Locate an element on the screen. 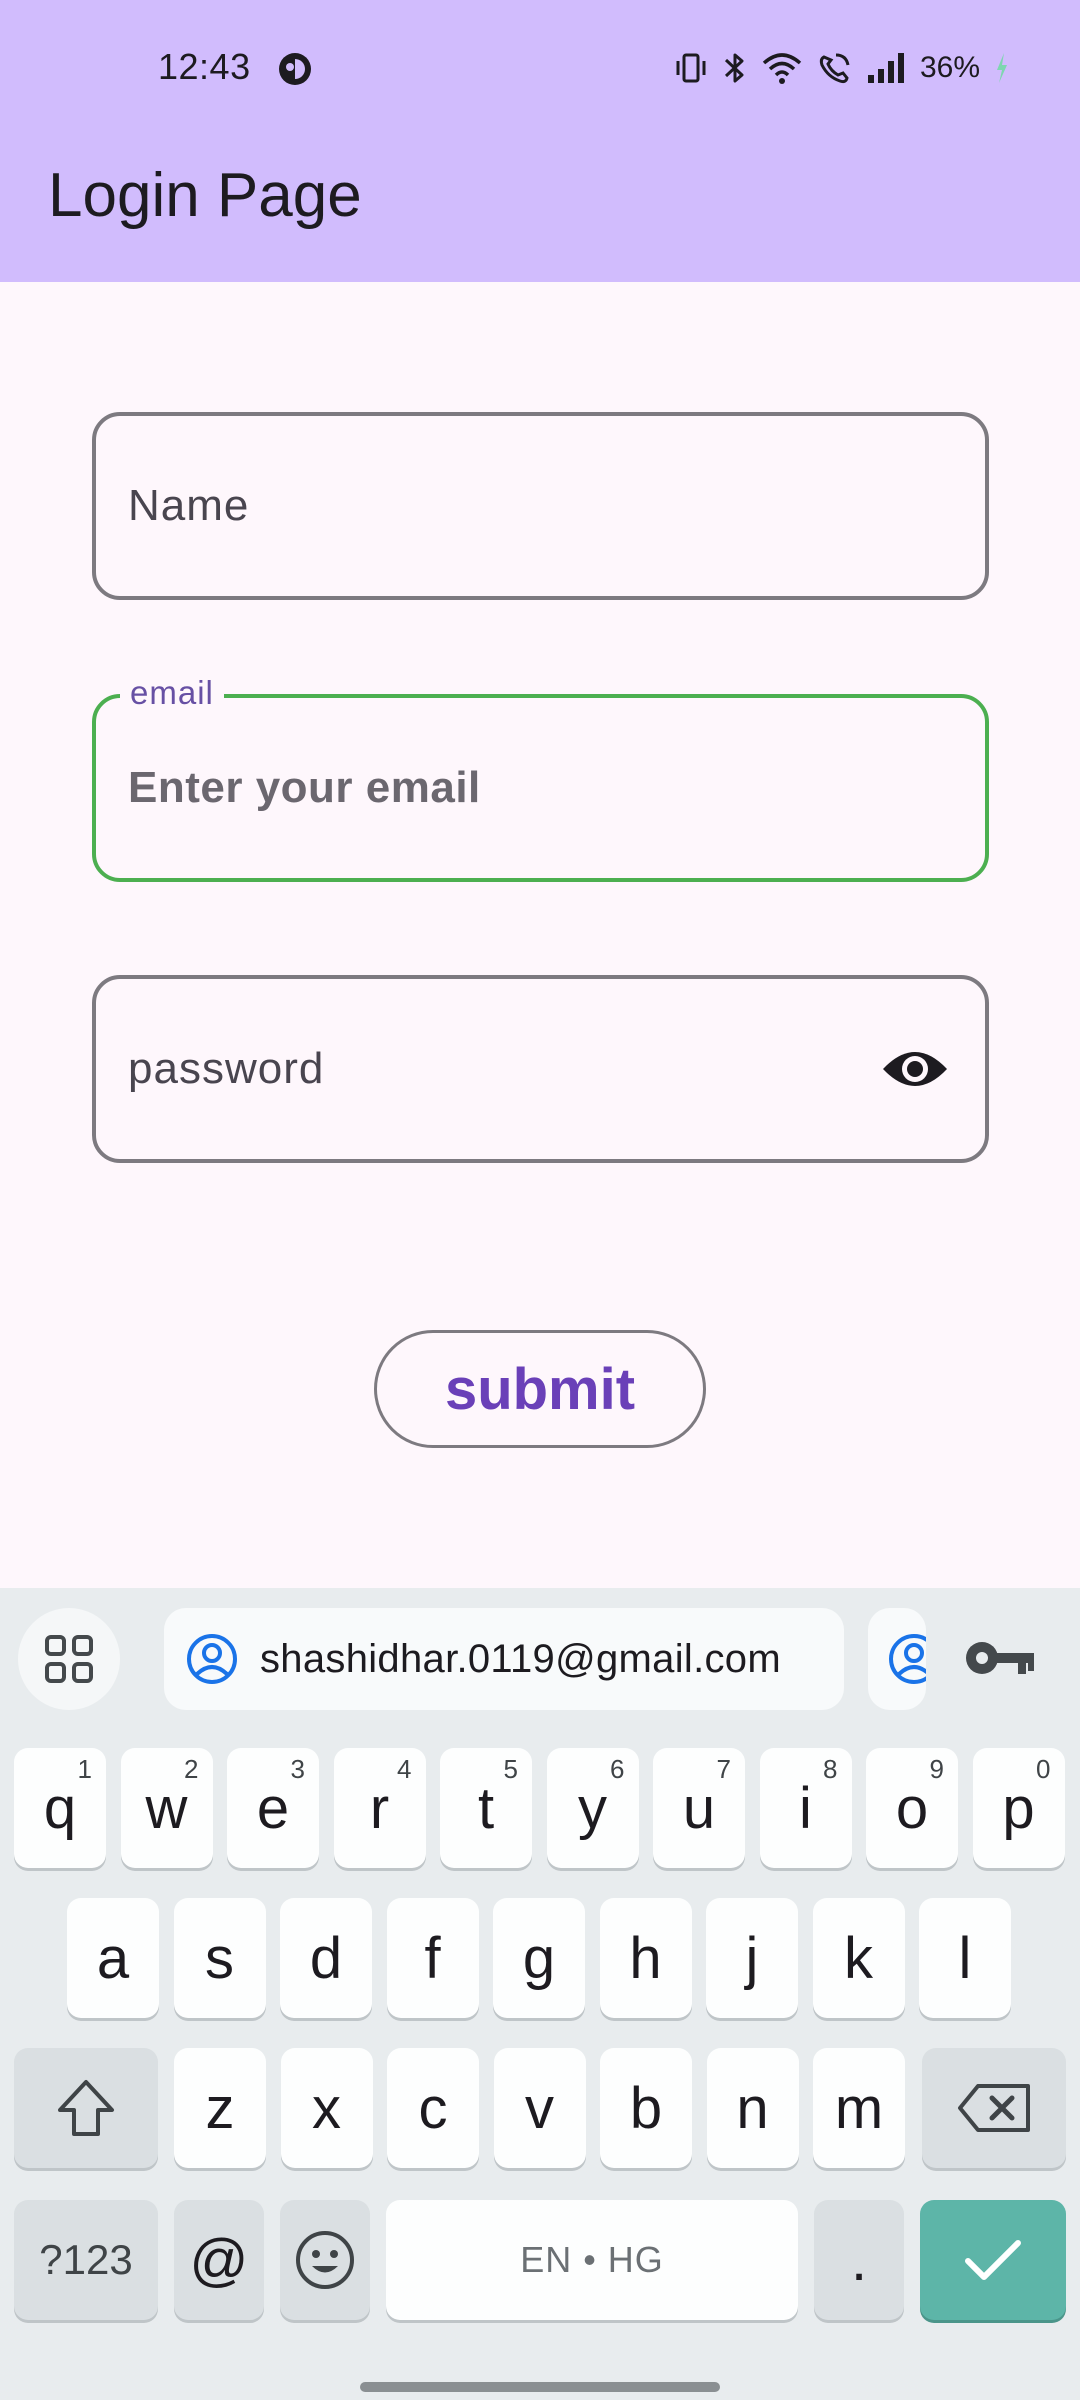  key-u: u7 is located at coordinates (699, 1808).